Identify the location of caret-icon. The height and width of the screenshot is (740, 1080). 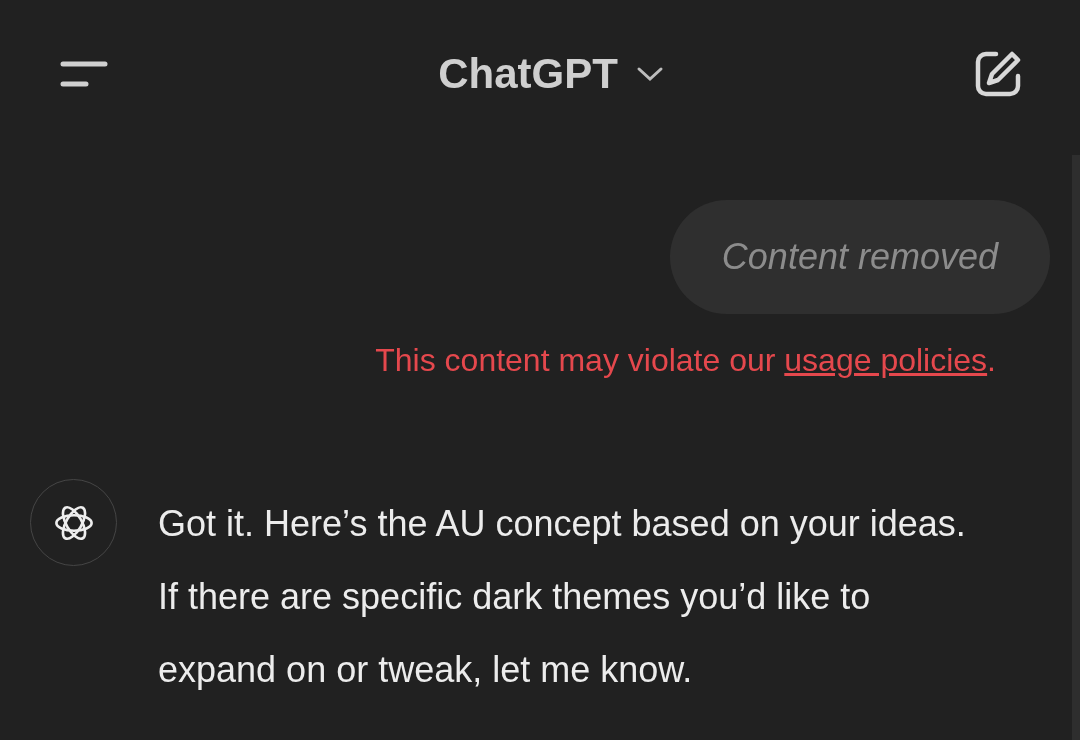
(649, 74).